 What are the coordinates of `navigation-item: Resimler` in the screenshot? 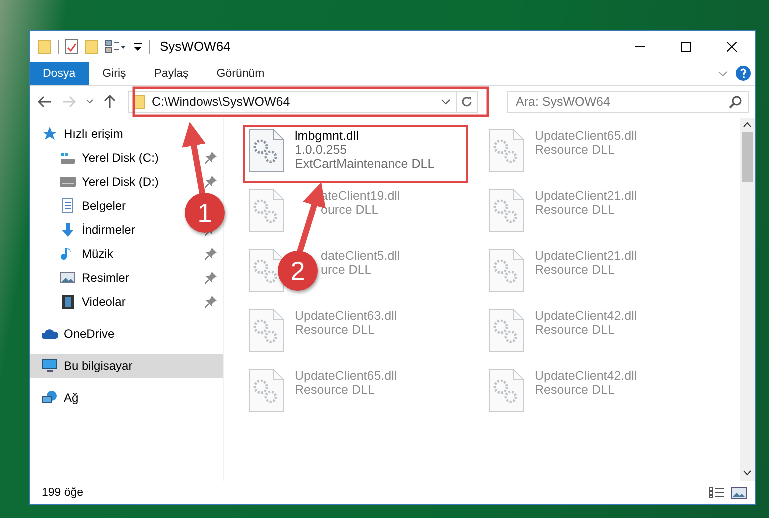 It's located at (106, 278).